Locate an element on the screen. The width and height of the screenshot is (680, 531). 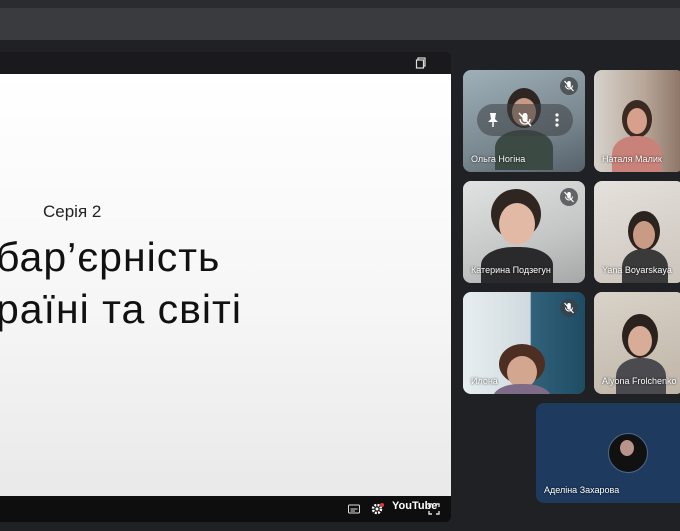
top-bar is located at coordinates (340, 4).